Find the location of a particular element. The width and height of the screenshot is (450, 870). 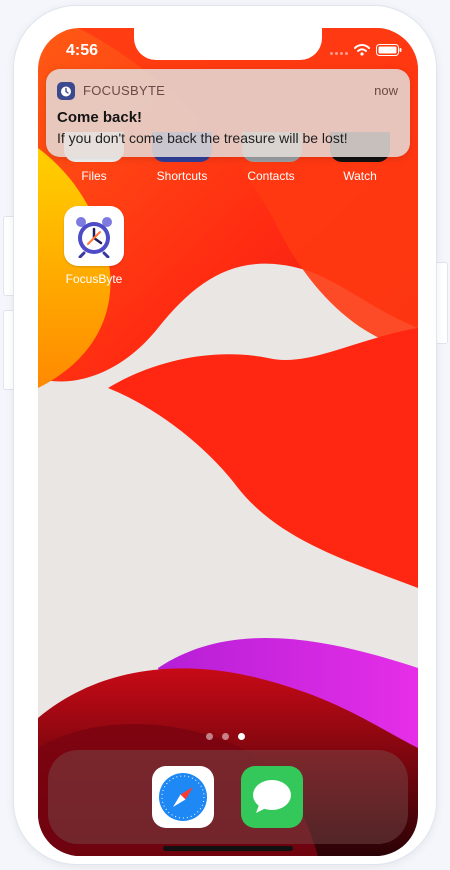

signal-icon is located at coordinates (339, 50).